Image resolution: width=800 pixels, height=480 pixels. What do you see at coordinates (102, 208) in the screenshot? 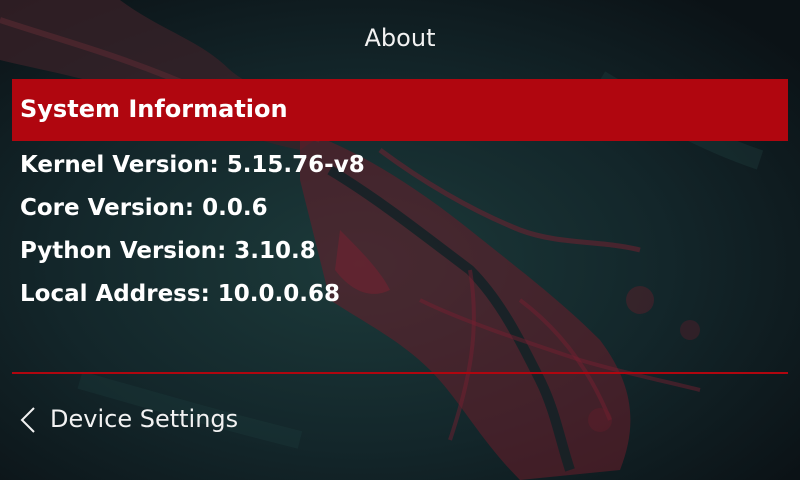
I see `info-label: Core Version` at bounding box center [102, 208].